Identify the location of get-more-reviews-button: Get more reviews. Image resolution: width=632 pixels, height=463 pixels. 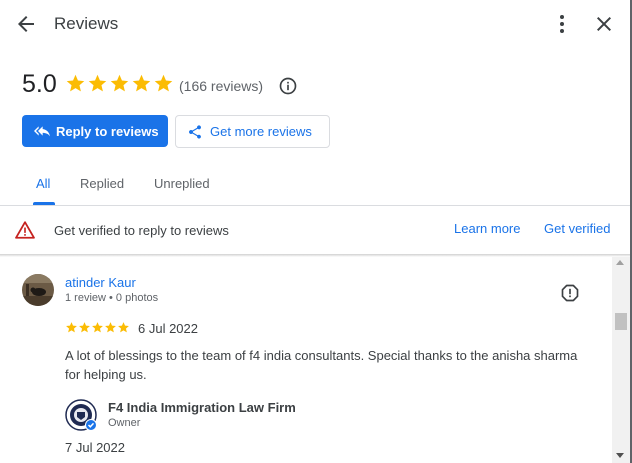
(252, 131).